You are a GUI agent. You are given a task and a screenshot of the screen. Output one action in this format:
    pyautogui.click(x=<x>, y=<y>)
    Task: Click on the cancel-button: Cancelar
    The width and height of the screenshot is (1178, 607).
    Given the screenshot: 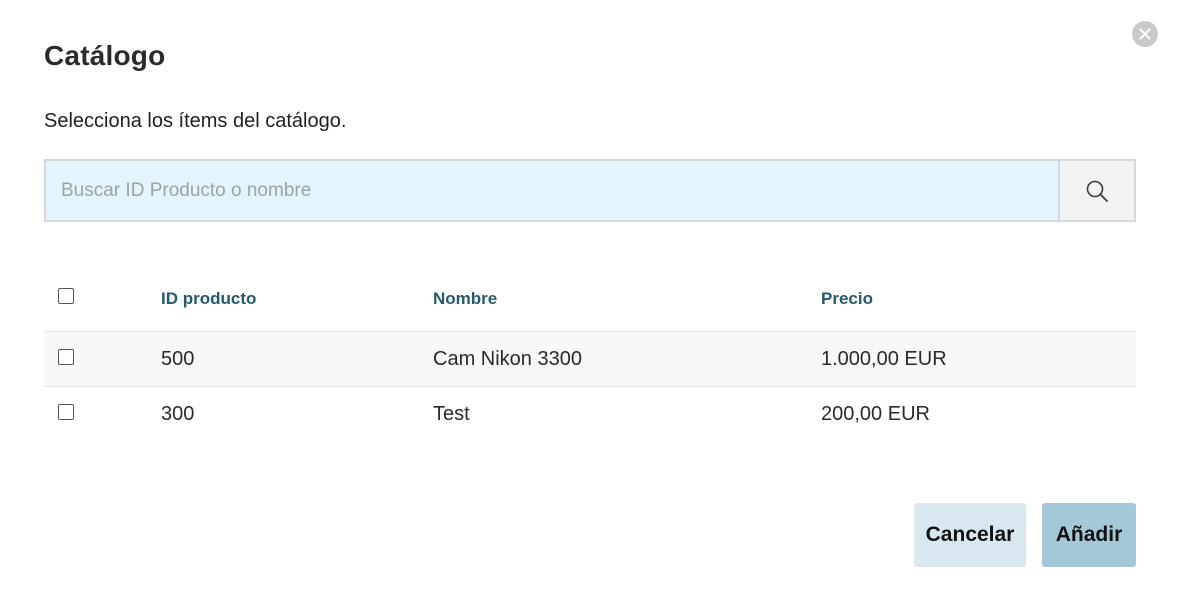 What is the action you would take?
    pyautogui.click(x=970, y=535)
    